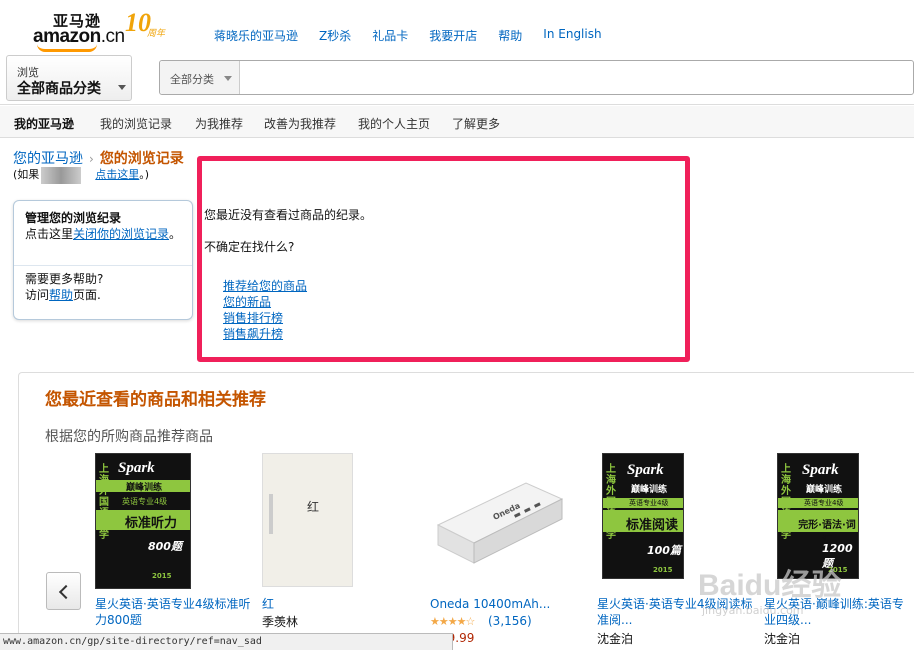  What do you see at coordinates (664, 550) in the screenshot?
I see `cover-count: 100篇` at bounding box center [664, 550].